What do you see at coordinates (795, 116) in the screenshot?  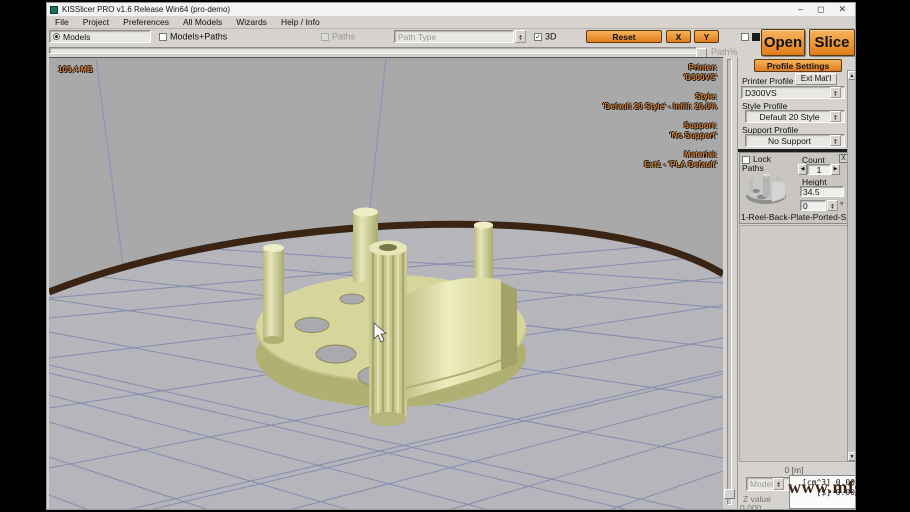 I see `style-profile-dropdown: Default 20 Style ▲ ▼` at bounding box center [795, 116].